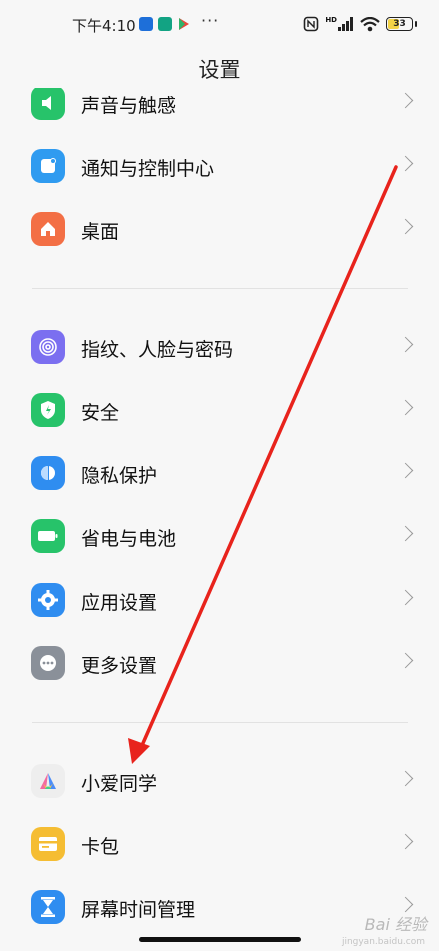 The width and height of the screenshot is (439, 951). What do you see at coordinates (383, 942) in the screenshot?
I see `watermark-sub: jingyan.baidu.com` at bounding box center [383, 942].